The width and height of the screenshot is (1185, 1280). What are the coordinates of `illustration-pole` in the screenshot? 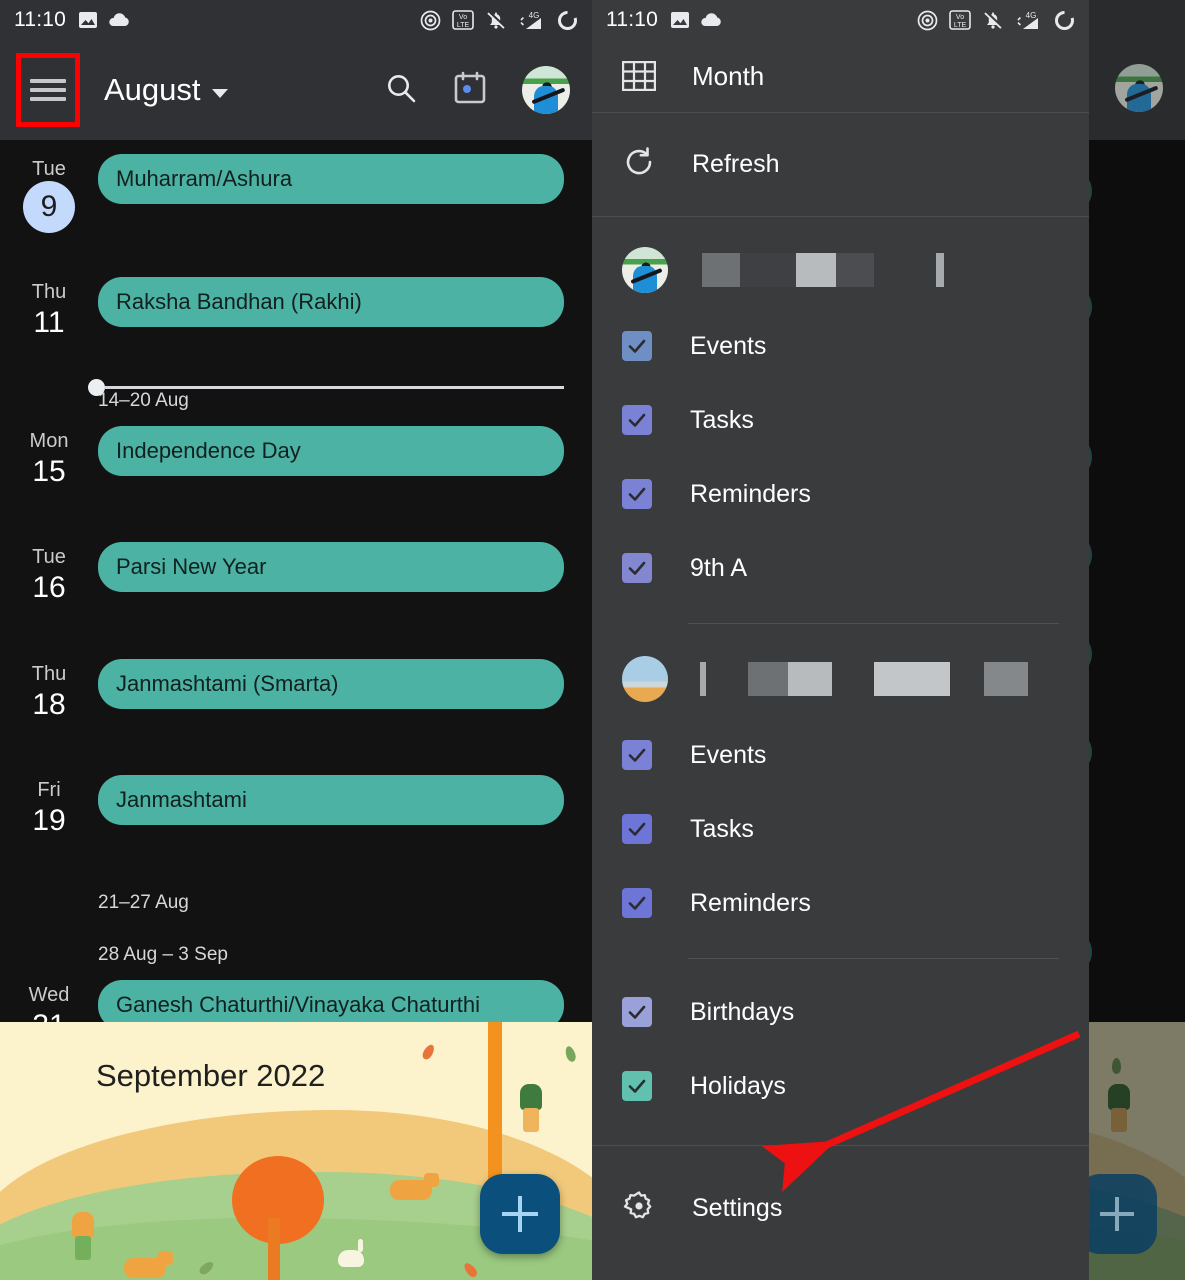 It's located at (495, 1107).